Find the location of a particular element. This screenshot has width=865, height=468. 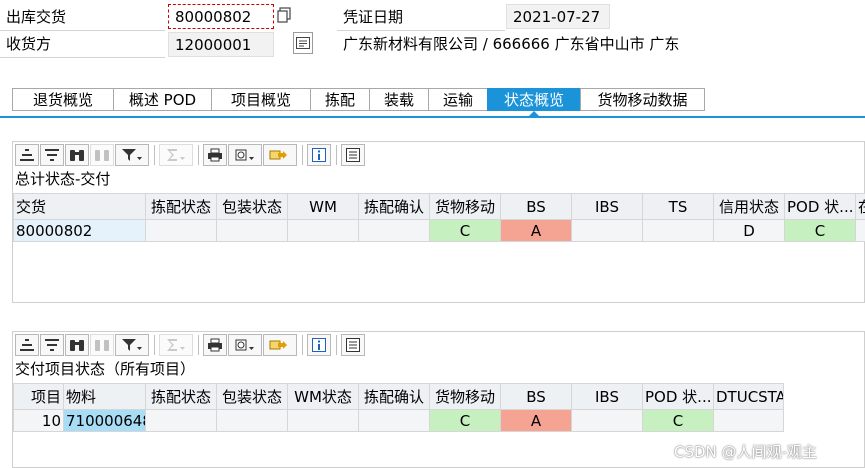

cell-truncated is located at coordinates (860, 230).